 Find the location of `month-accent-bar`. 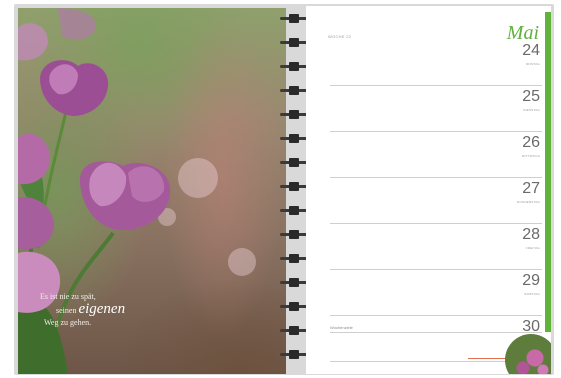

month-accent-bar is located at coordinates (548, 172).